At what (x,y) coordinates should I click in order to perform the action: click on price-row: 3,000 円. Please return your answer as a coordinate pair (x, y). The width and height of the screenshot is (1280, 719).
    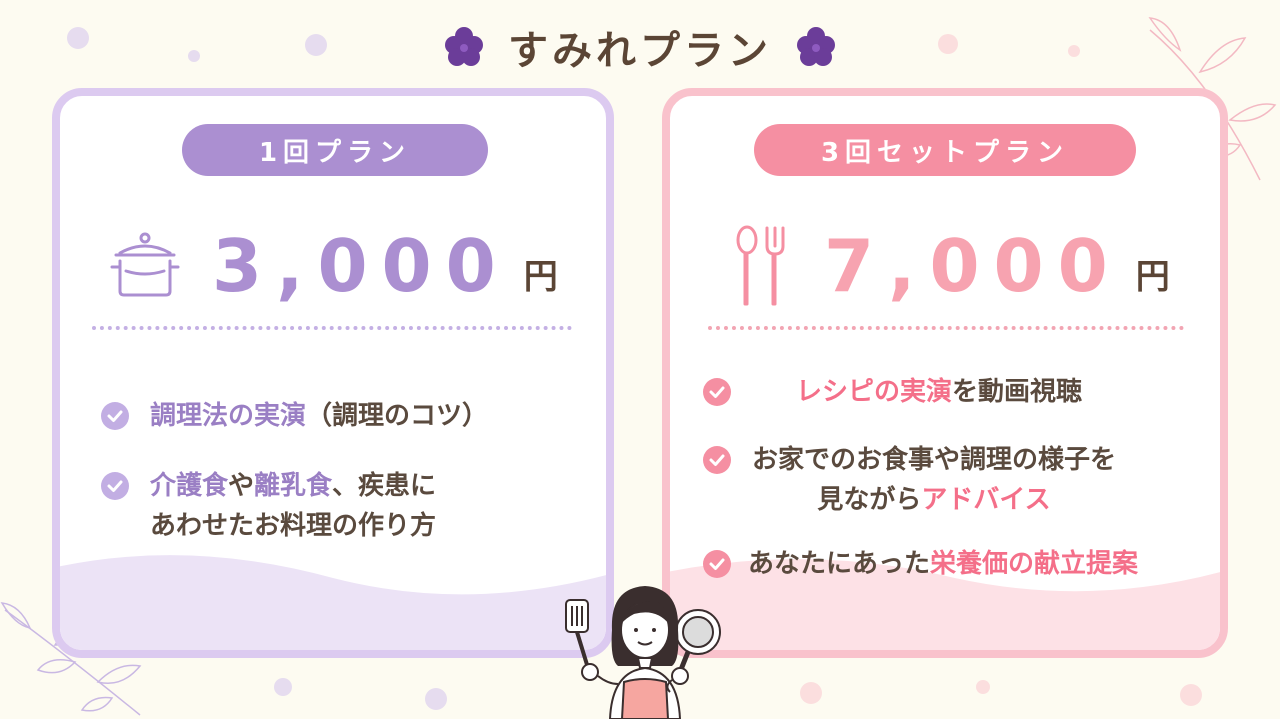
    Looking at the image, I should click on (333, 266).